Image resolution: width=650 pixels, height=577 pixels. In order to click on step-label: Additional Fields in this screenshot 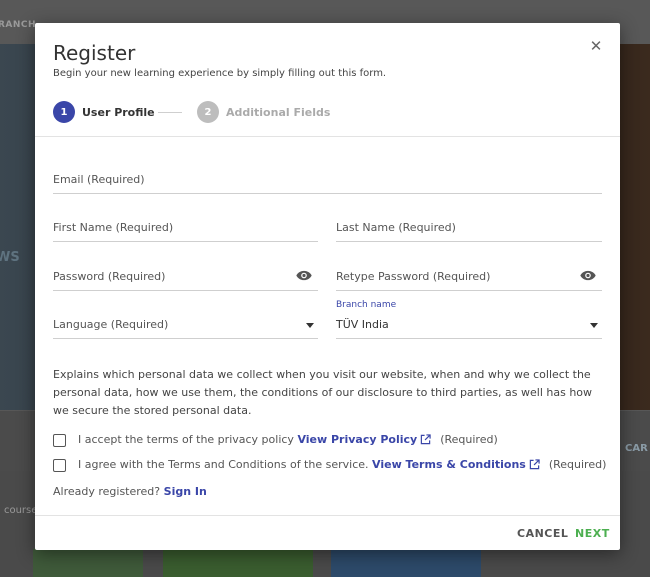, I will do `click(278, 112)`.